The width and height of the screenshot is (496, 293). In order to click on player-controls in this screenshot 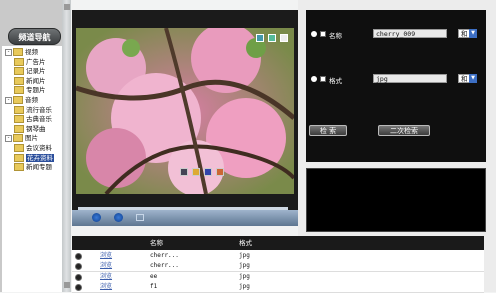, I will do `click(185, 218)`.